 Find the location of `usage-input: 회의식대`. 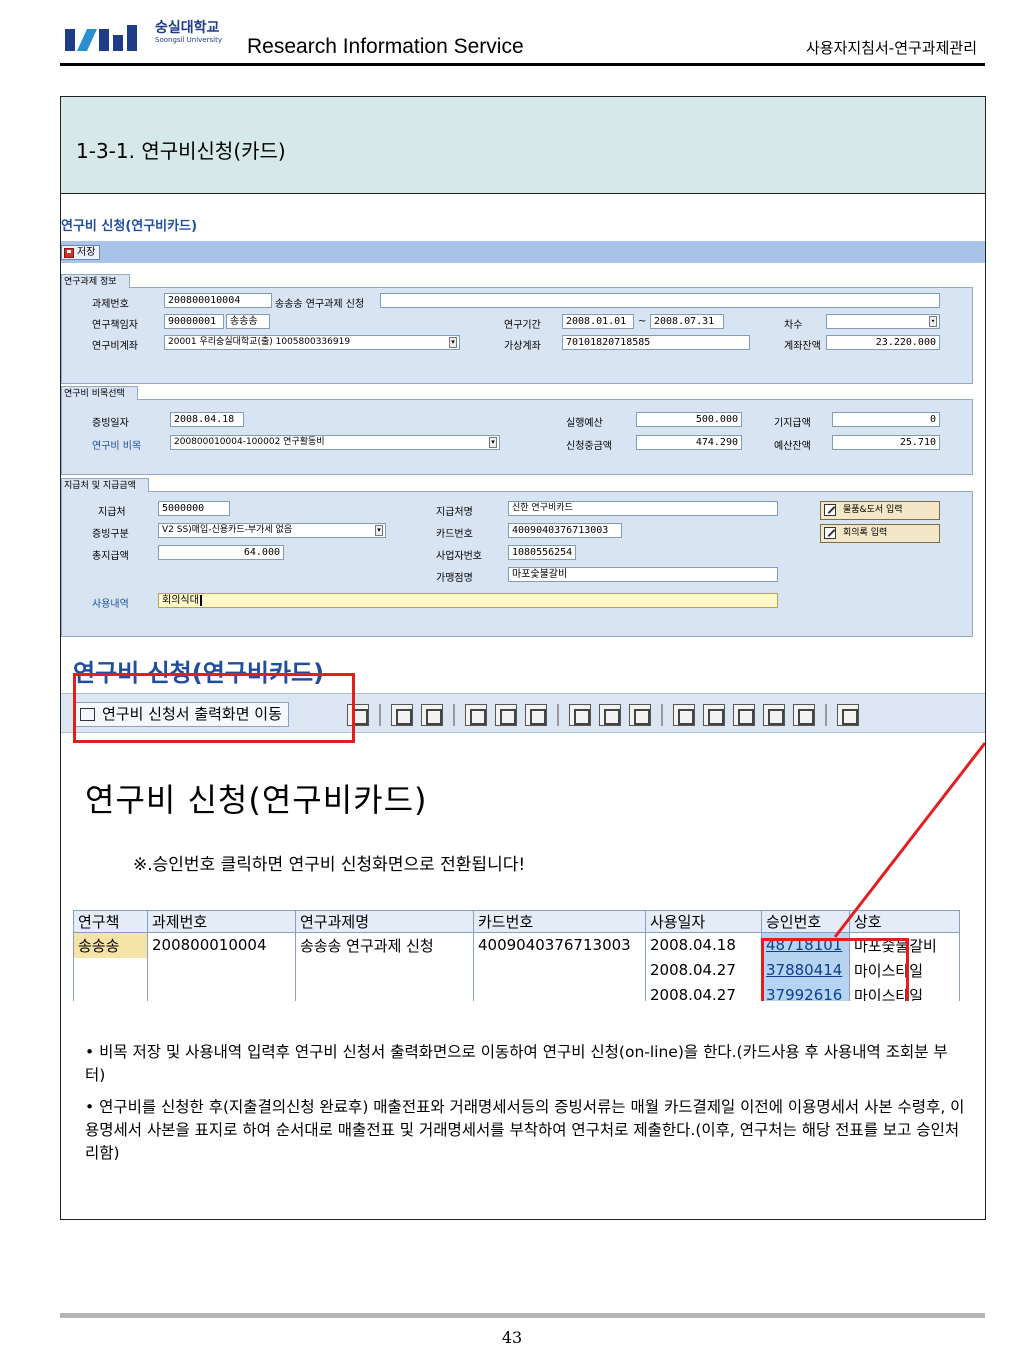

usage-input: 회의식대 is located at coordinates (468, 600).